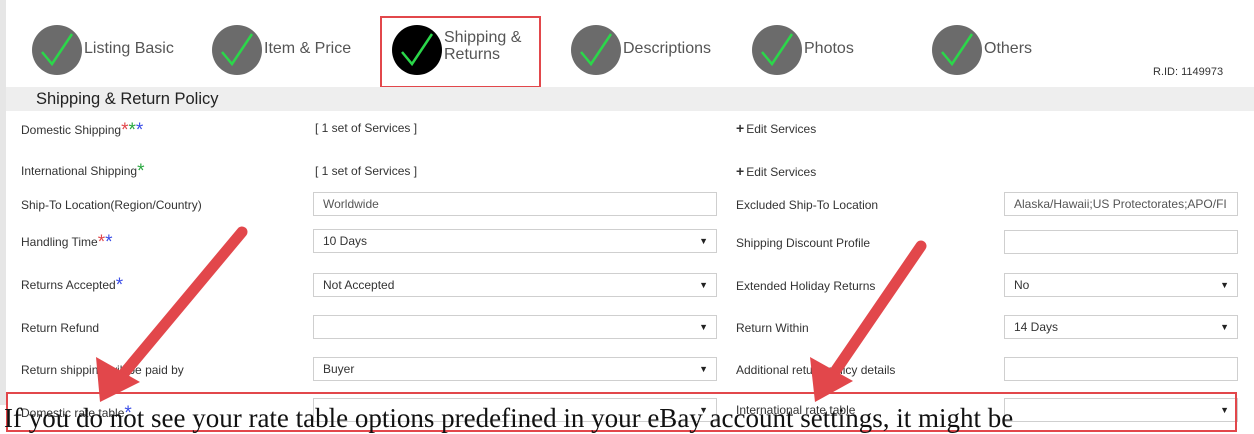  What do you see at coordinates (67, 242) in the screenshot?
I see `handling-time-label: Handling Time**` at bounding box center [67, 242].